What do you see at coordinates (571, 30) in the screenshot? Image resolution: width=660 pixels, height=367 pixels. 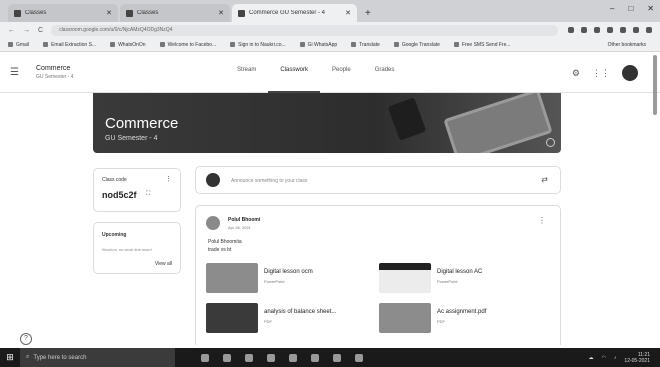 I see `bookmark-star-icon` at bounding box center [571, 30].